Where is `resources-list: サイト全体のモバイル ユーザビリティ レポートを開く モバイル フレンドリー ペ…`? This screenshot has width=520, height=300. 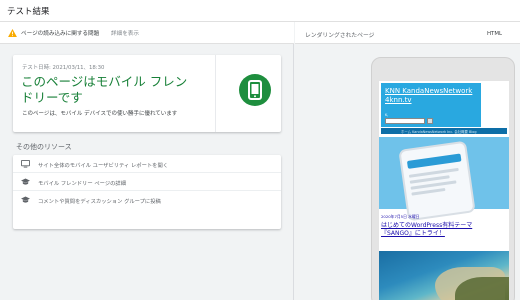
resources-list: サイト全体のモバイル ユーザビリティ レポートを開く モバイル フレンドリー ペ… is located at coordinates (147, 192).